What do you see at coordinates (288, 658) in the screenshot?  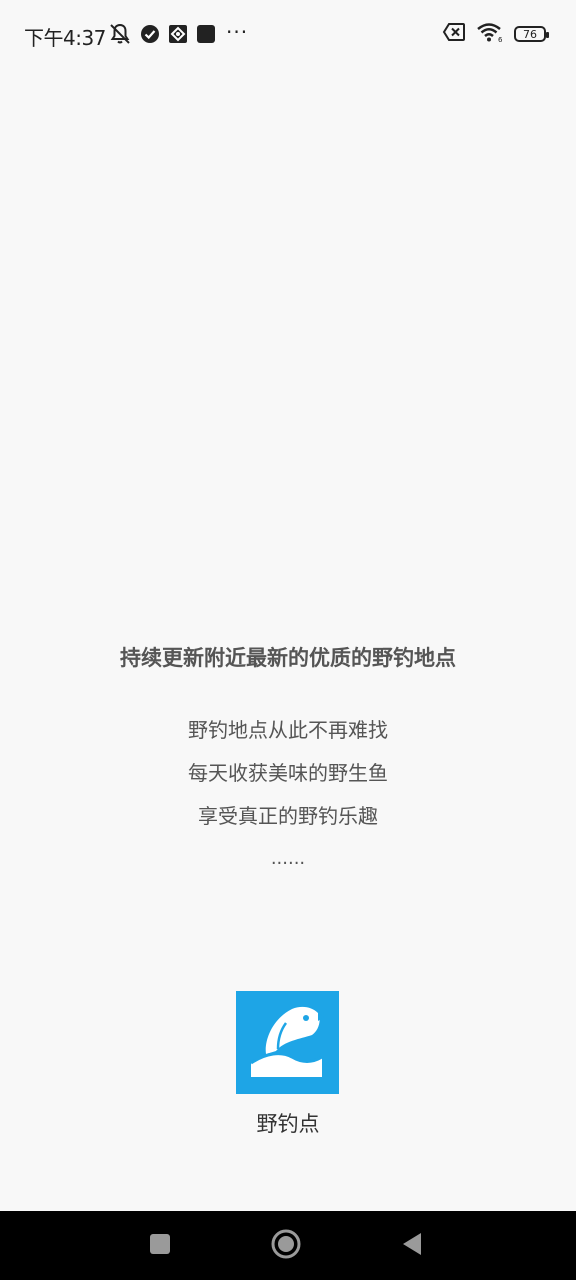 I see `splash-tagline: 持续更新附近最新的优质的野钓地点` at bounding box center [288, 658].